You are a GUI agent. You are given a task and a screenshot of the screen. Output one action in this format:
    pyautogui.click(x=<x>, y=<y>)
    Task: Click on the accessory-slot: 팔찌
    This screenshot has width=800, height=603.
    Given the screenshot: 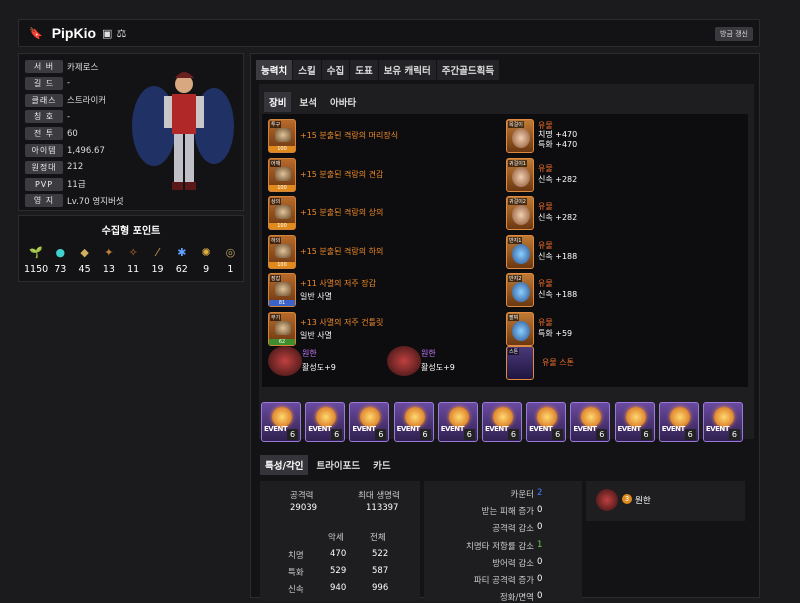 What is the action you would take?
    pyautogui.click(x=520, y=328)
    